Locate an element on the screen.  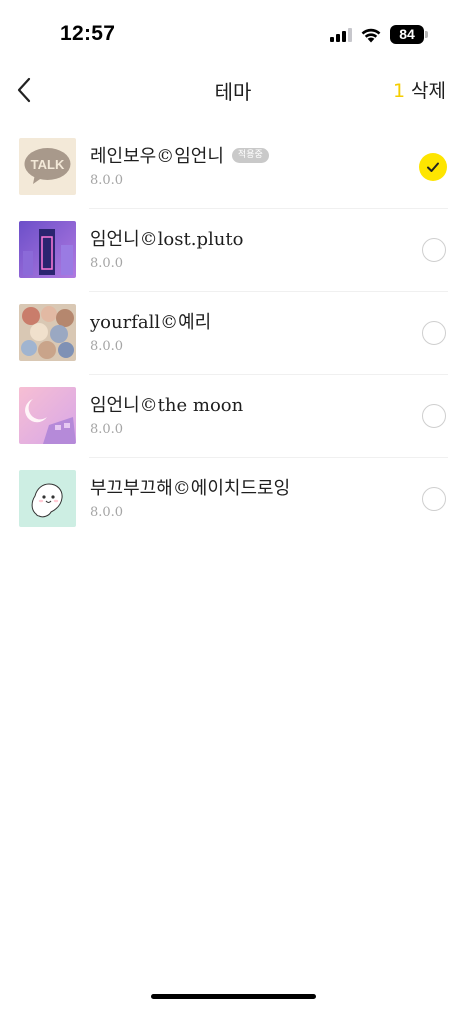
delete-button: 1 삭제 is located at coordinates (419, 89).